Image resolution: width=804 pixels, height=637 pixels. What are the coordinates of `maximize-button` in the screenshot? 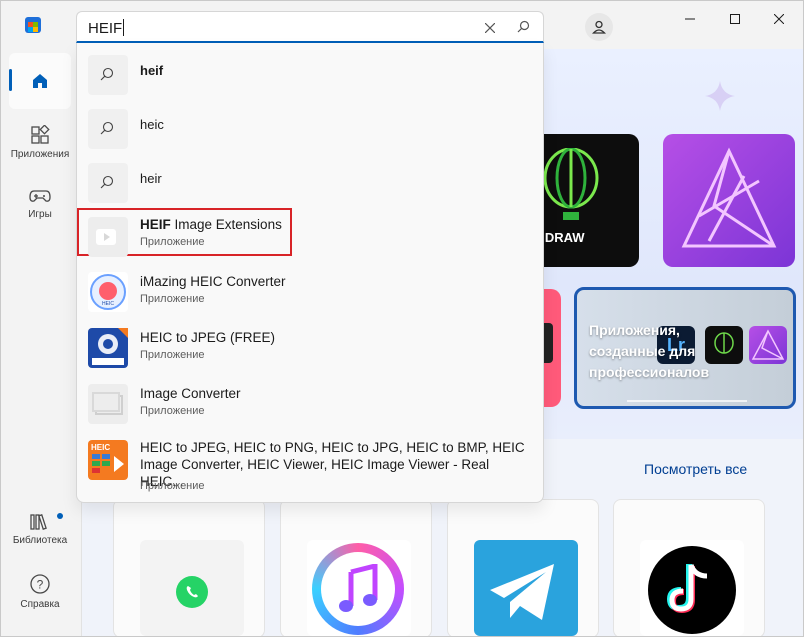 It's located at (735, 19).